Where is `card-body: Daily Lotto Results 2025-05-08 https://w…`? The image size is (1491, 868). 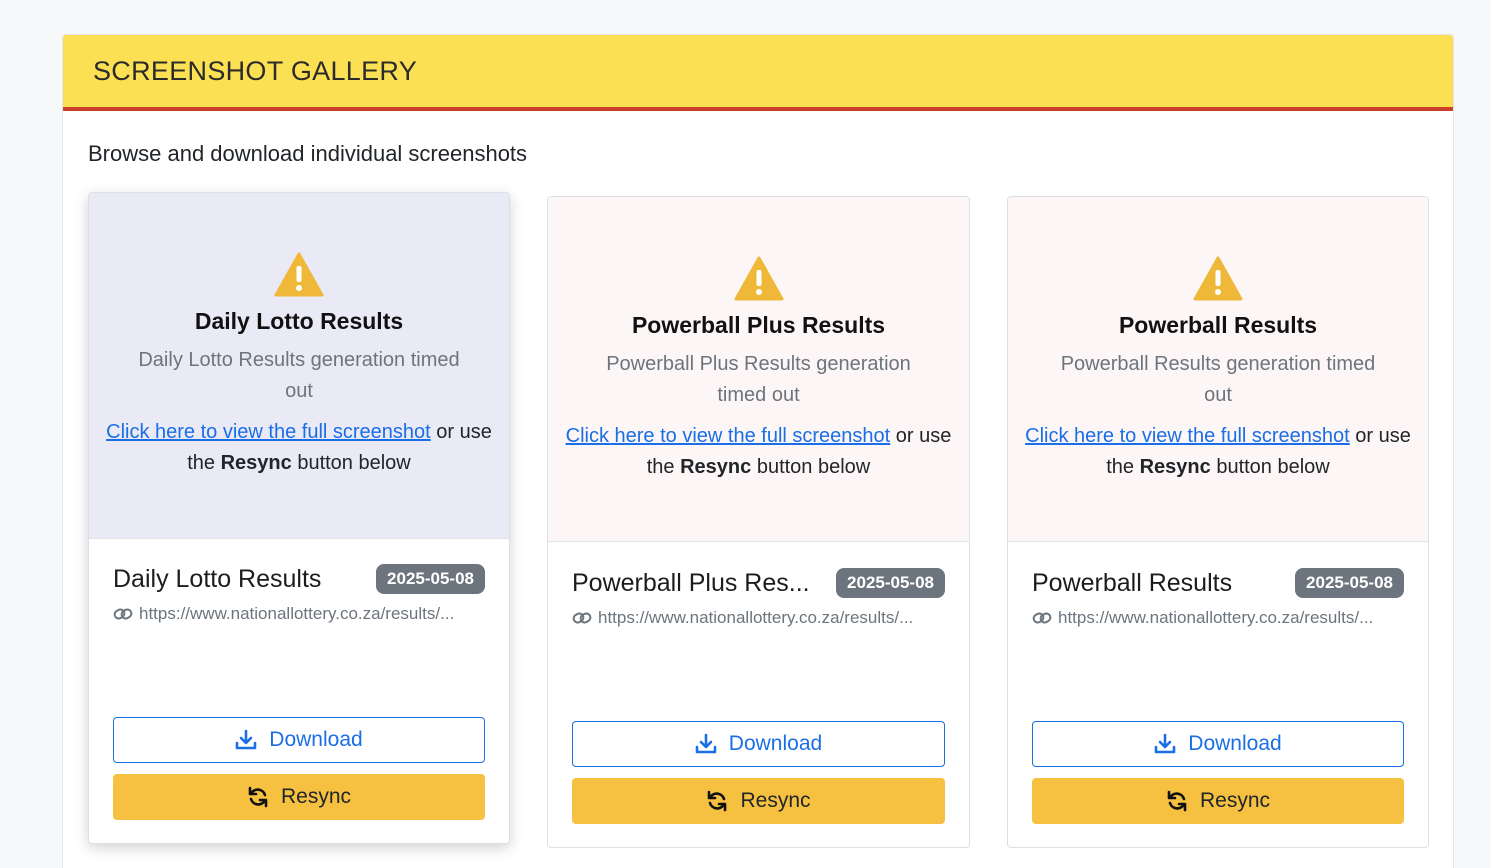 card-body: Daily Lotto Results 2025-05-08 https://w… is located at coordinates (299, 593).